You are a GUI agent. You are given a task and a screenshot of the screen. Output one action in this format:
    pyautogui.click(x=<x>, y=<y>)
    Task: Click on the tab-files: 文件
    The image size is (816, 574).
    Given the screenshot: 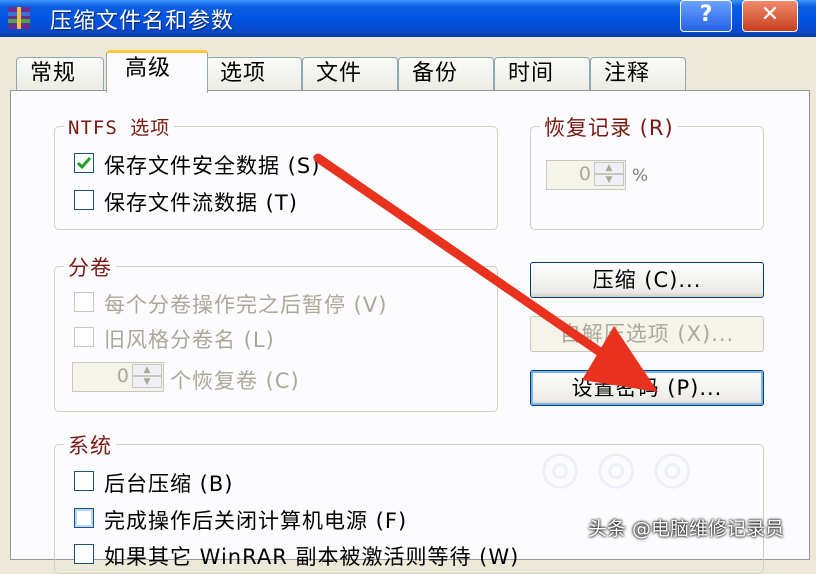 What is the action you would take?
    pyautogui.click(x=350, y=74)
    